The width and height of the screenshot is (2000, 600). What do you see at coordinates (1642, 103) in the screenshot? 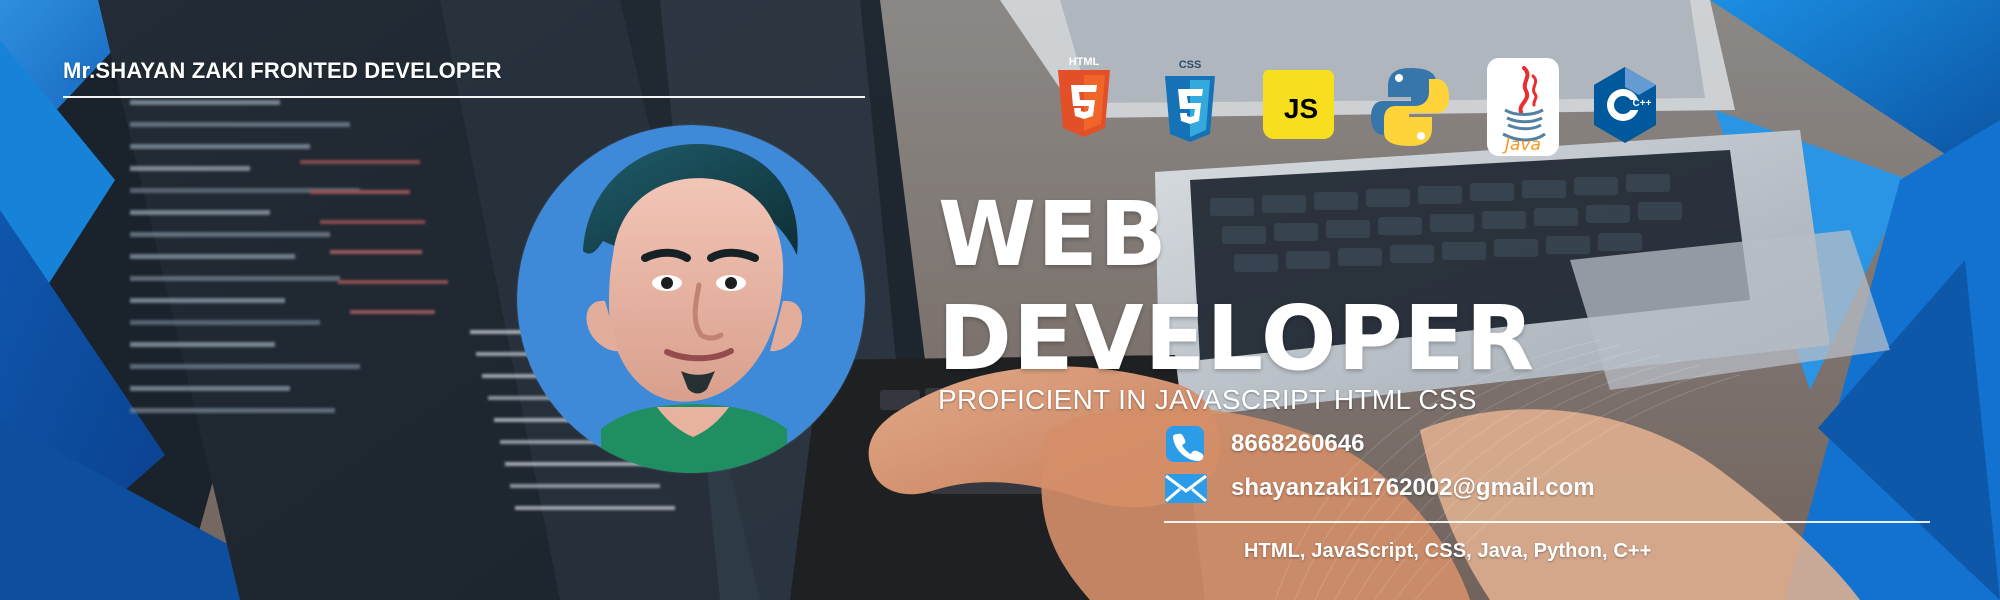
I see `svg-text: C++` at bounding box center [1642, 103].